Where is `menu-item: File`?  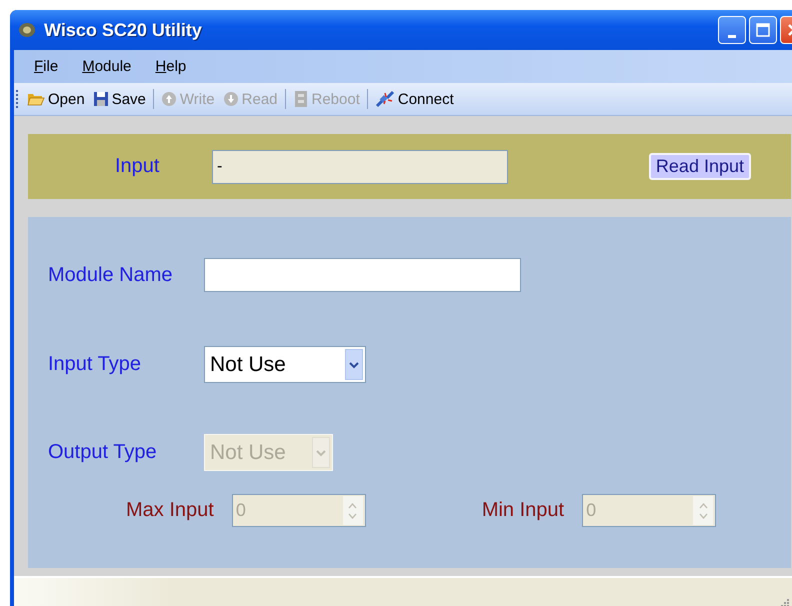
menu-item: File is located at coordinates (46, 66).